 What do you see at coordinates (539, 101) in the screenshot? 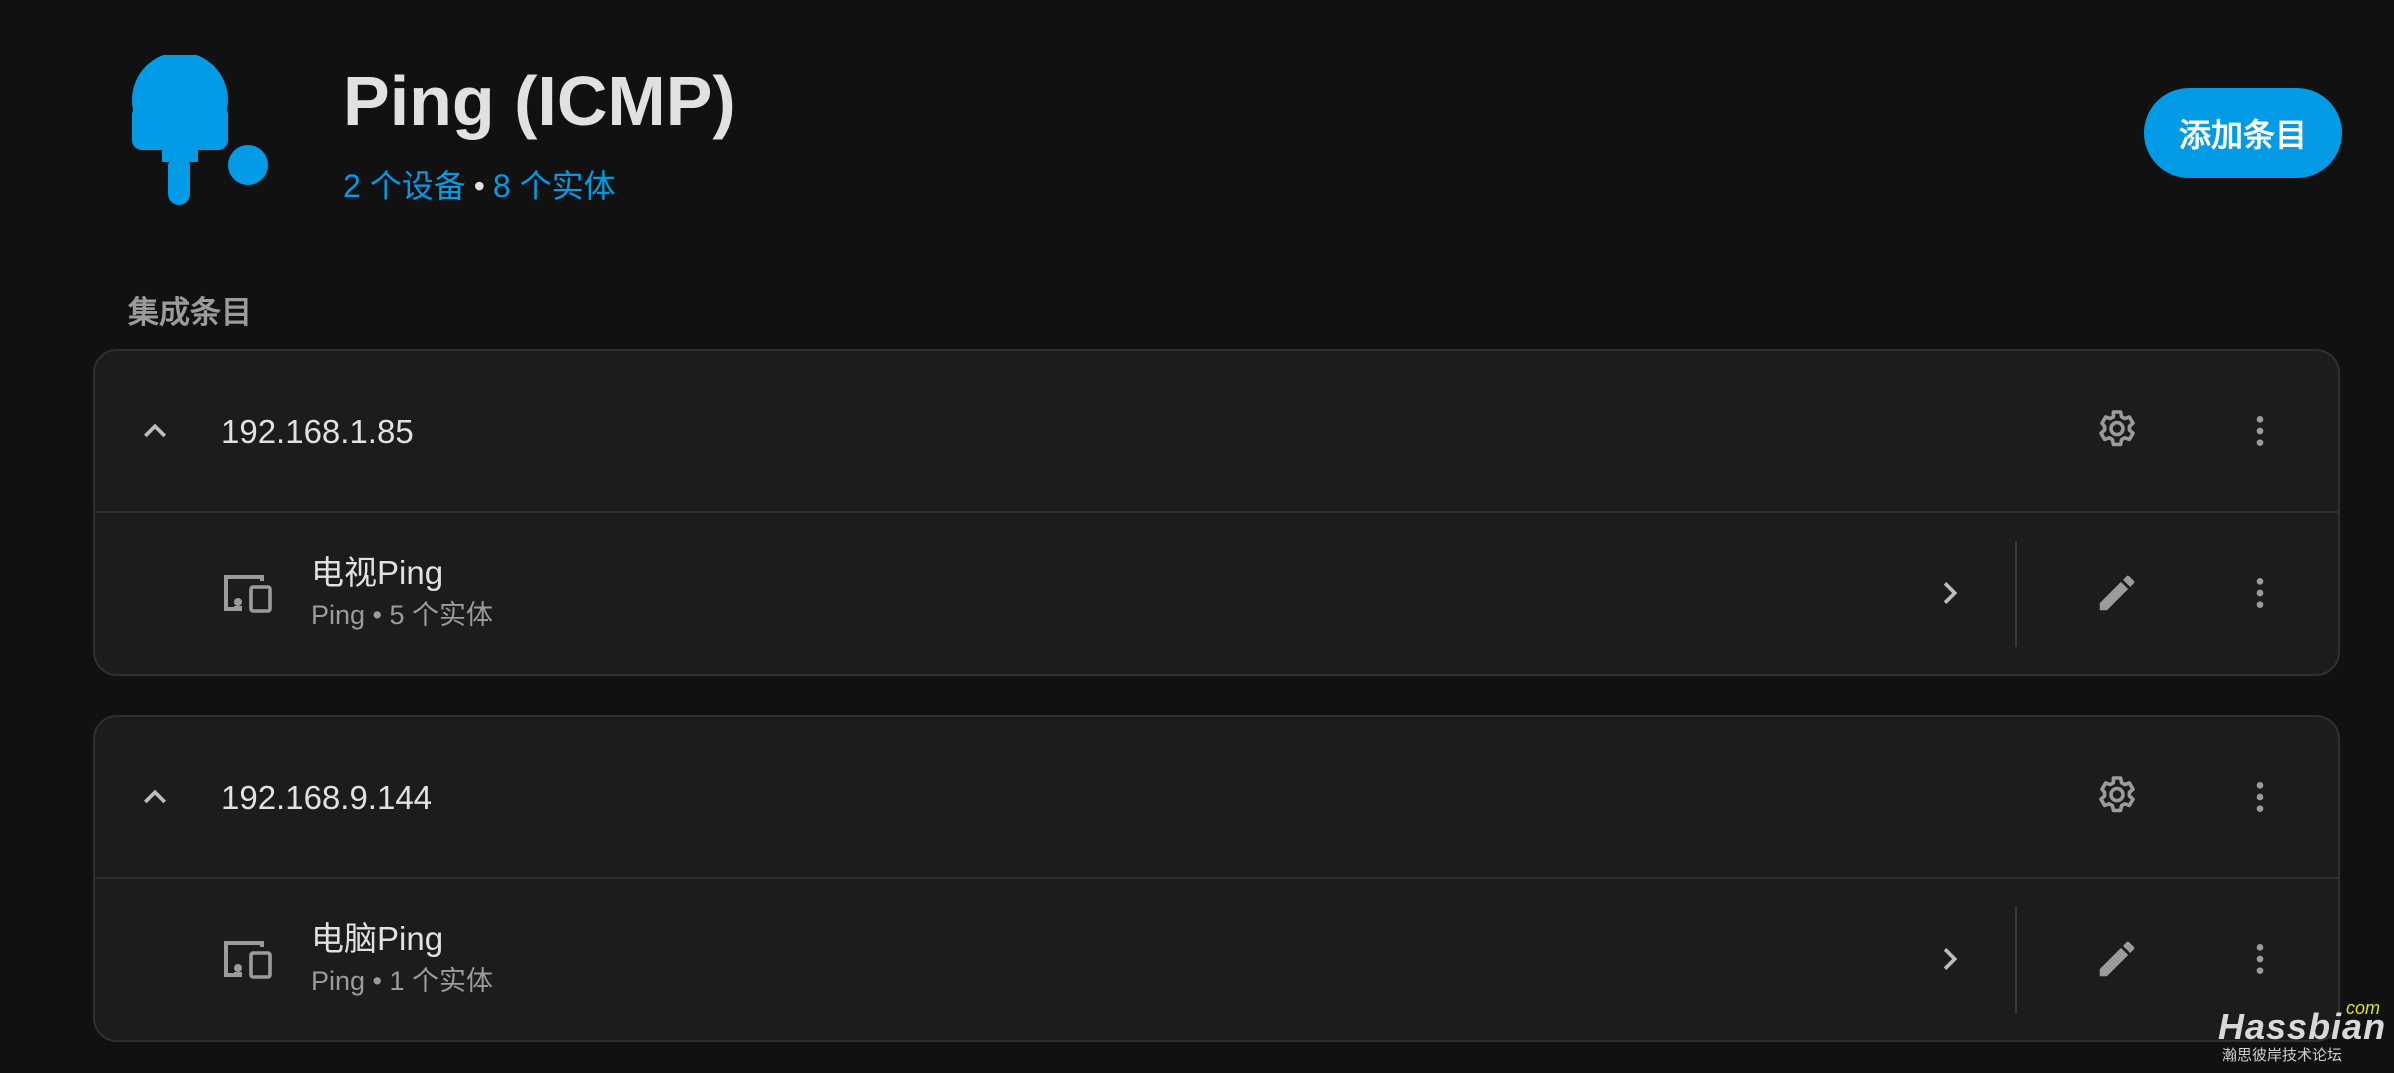
I see `page-title: Ping (ICMP)` at bounding box center [539, 101].